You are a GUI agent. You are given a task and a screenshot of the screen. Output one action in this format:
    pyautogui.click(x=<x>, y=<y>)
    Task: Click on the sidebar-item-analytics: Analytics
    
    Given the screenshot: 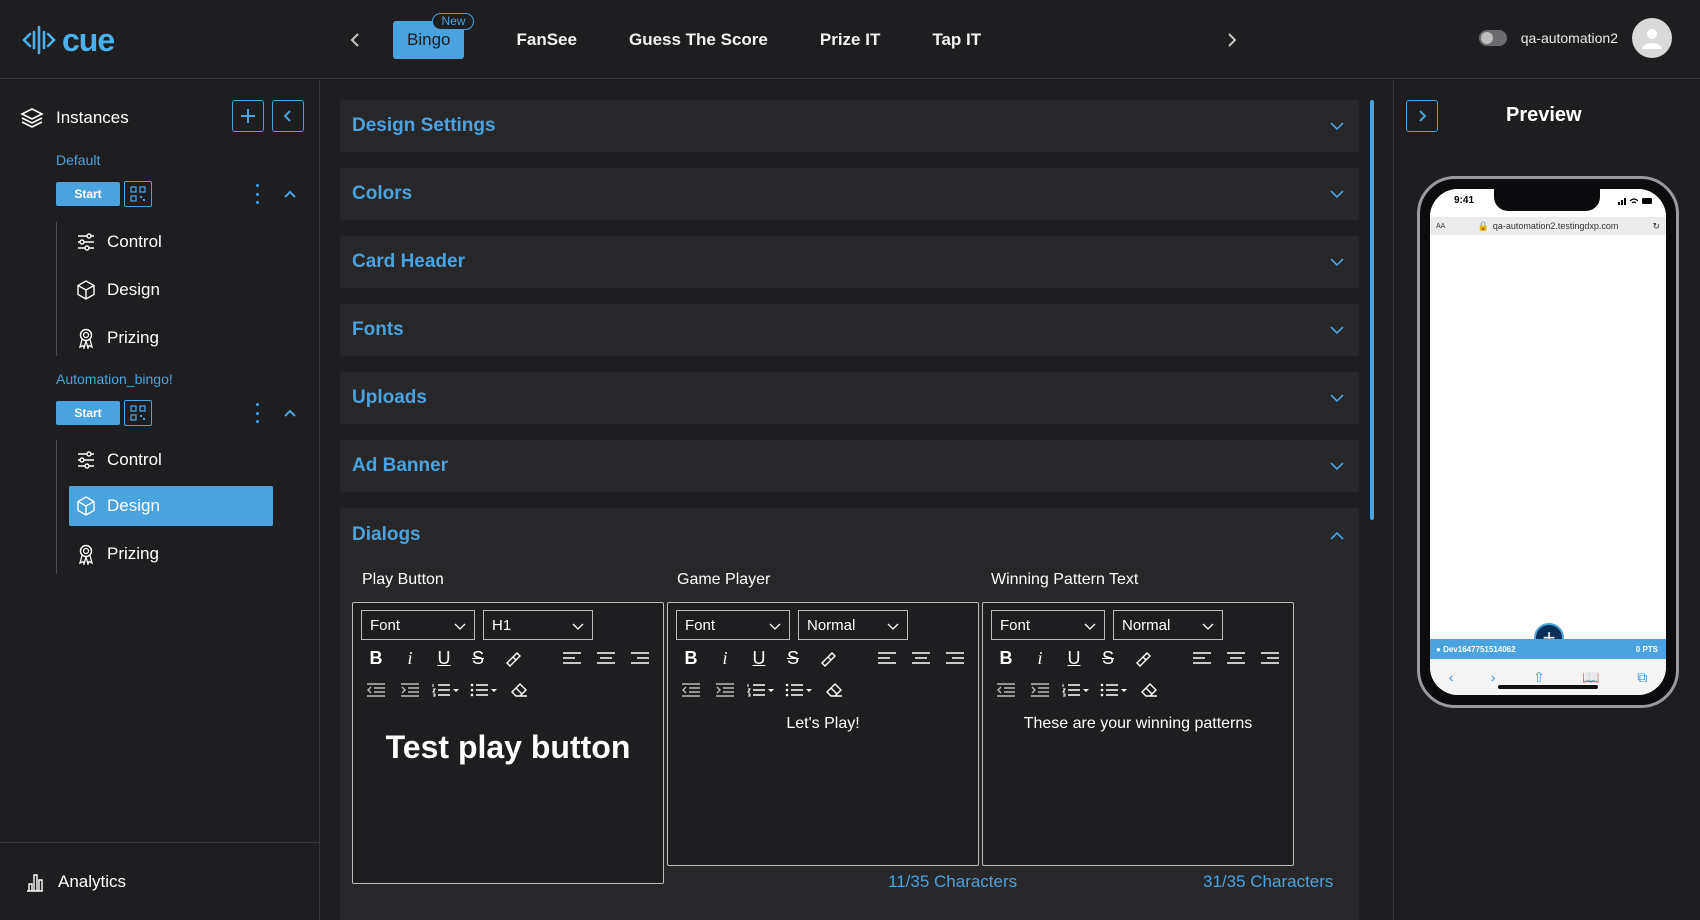 What is the action you would take?
    pyautogui.click(x=159, y=881)
    